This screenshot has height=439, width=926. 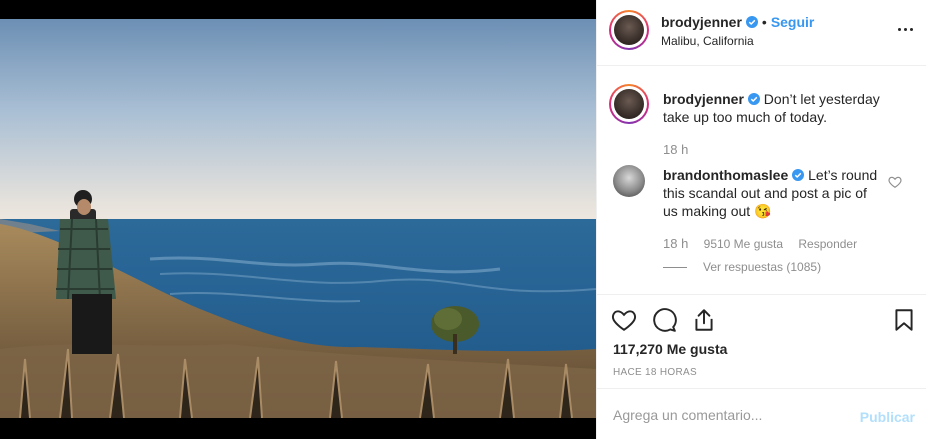 What do you see at coordinates (762, 267) in the screenshot?
I see `view-replies-button: Ver respuestas (1085)` at bounding box center [762, 267].